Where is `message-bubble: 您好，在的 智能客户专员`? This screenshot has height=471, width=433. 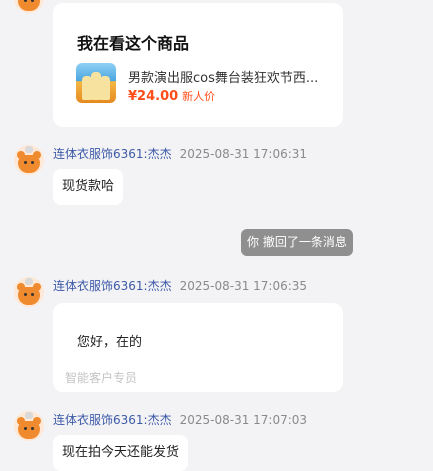
message-bubble: 您好，在的 智能客户专员 is located at coordinates (198, 347).